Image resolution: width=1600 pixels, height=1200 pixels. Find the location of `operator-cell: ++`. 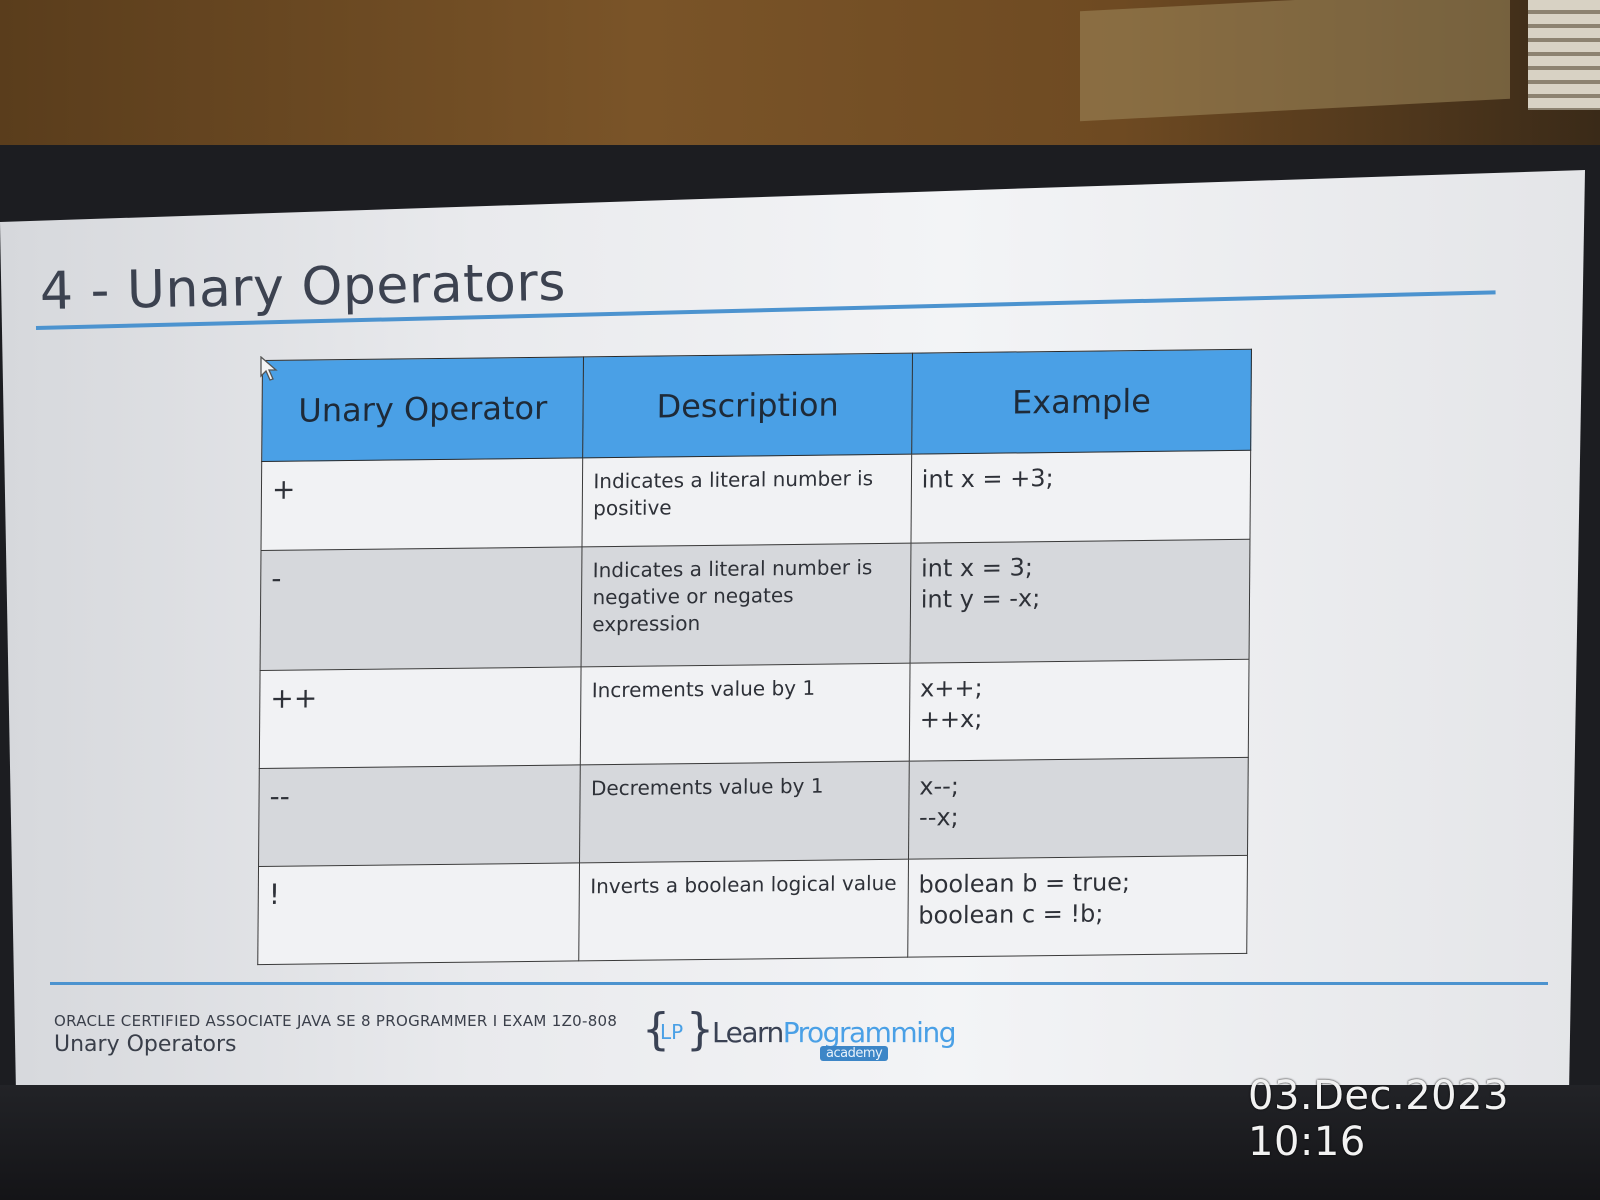

operator-cell: ++ is located at coordinates (420, 717).